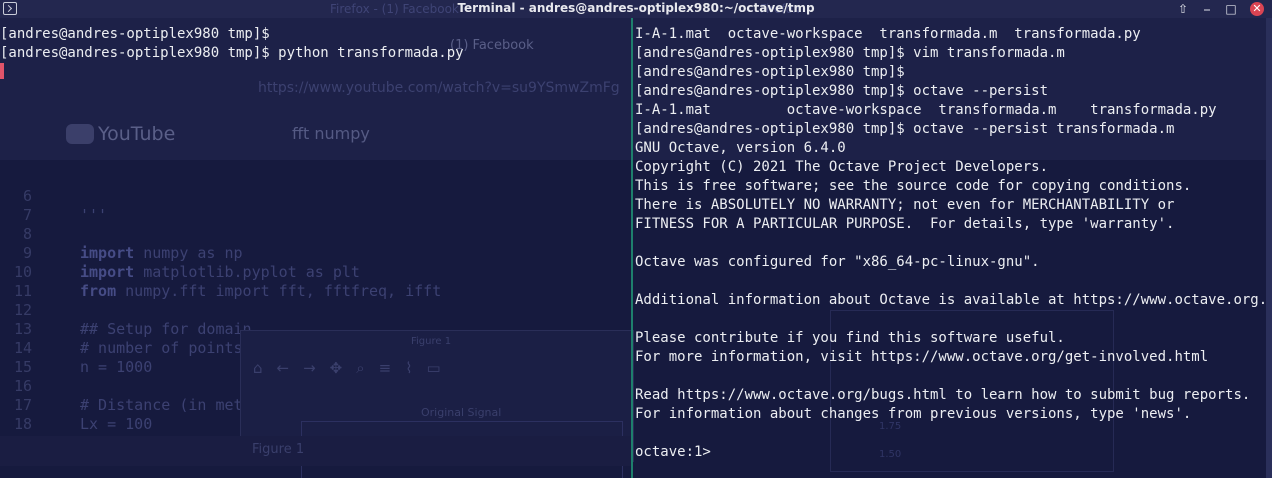 The height and width of the screenshot is (478, 1272). I want to click on scrollbar-thumb, so click(1269, 248).